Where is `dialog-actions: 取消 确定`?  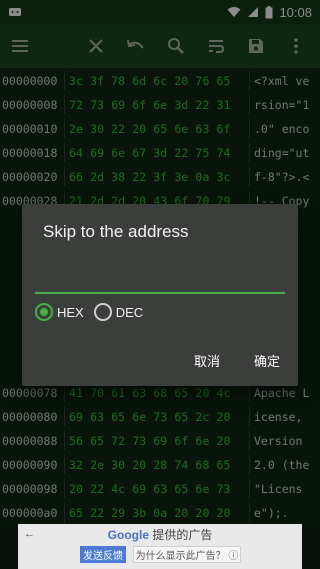
dialog-actions: 取消 确定 is located at coordinates (237, 360).